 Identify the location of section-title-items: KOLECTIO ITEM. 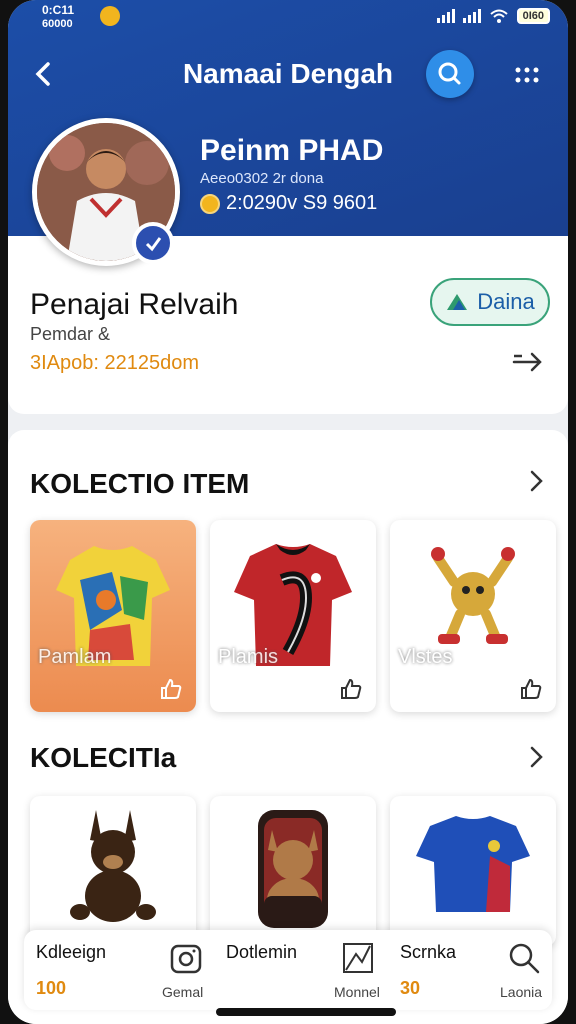
(140, 483).